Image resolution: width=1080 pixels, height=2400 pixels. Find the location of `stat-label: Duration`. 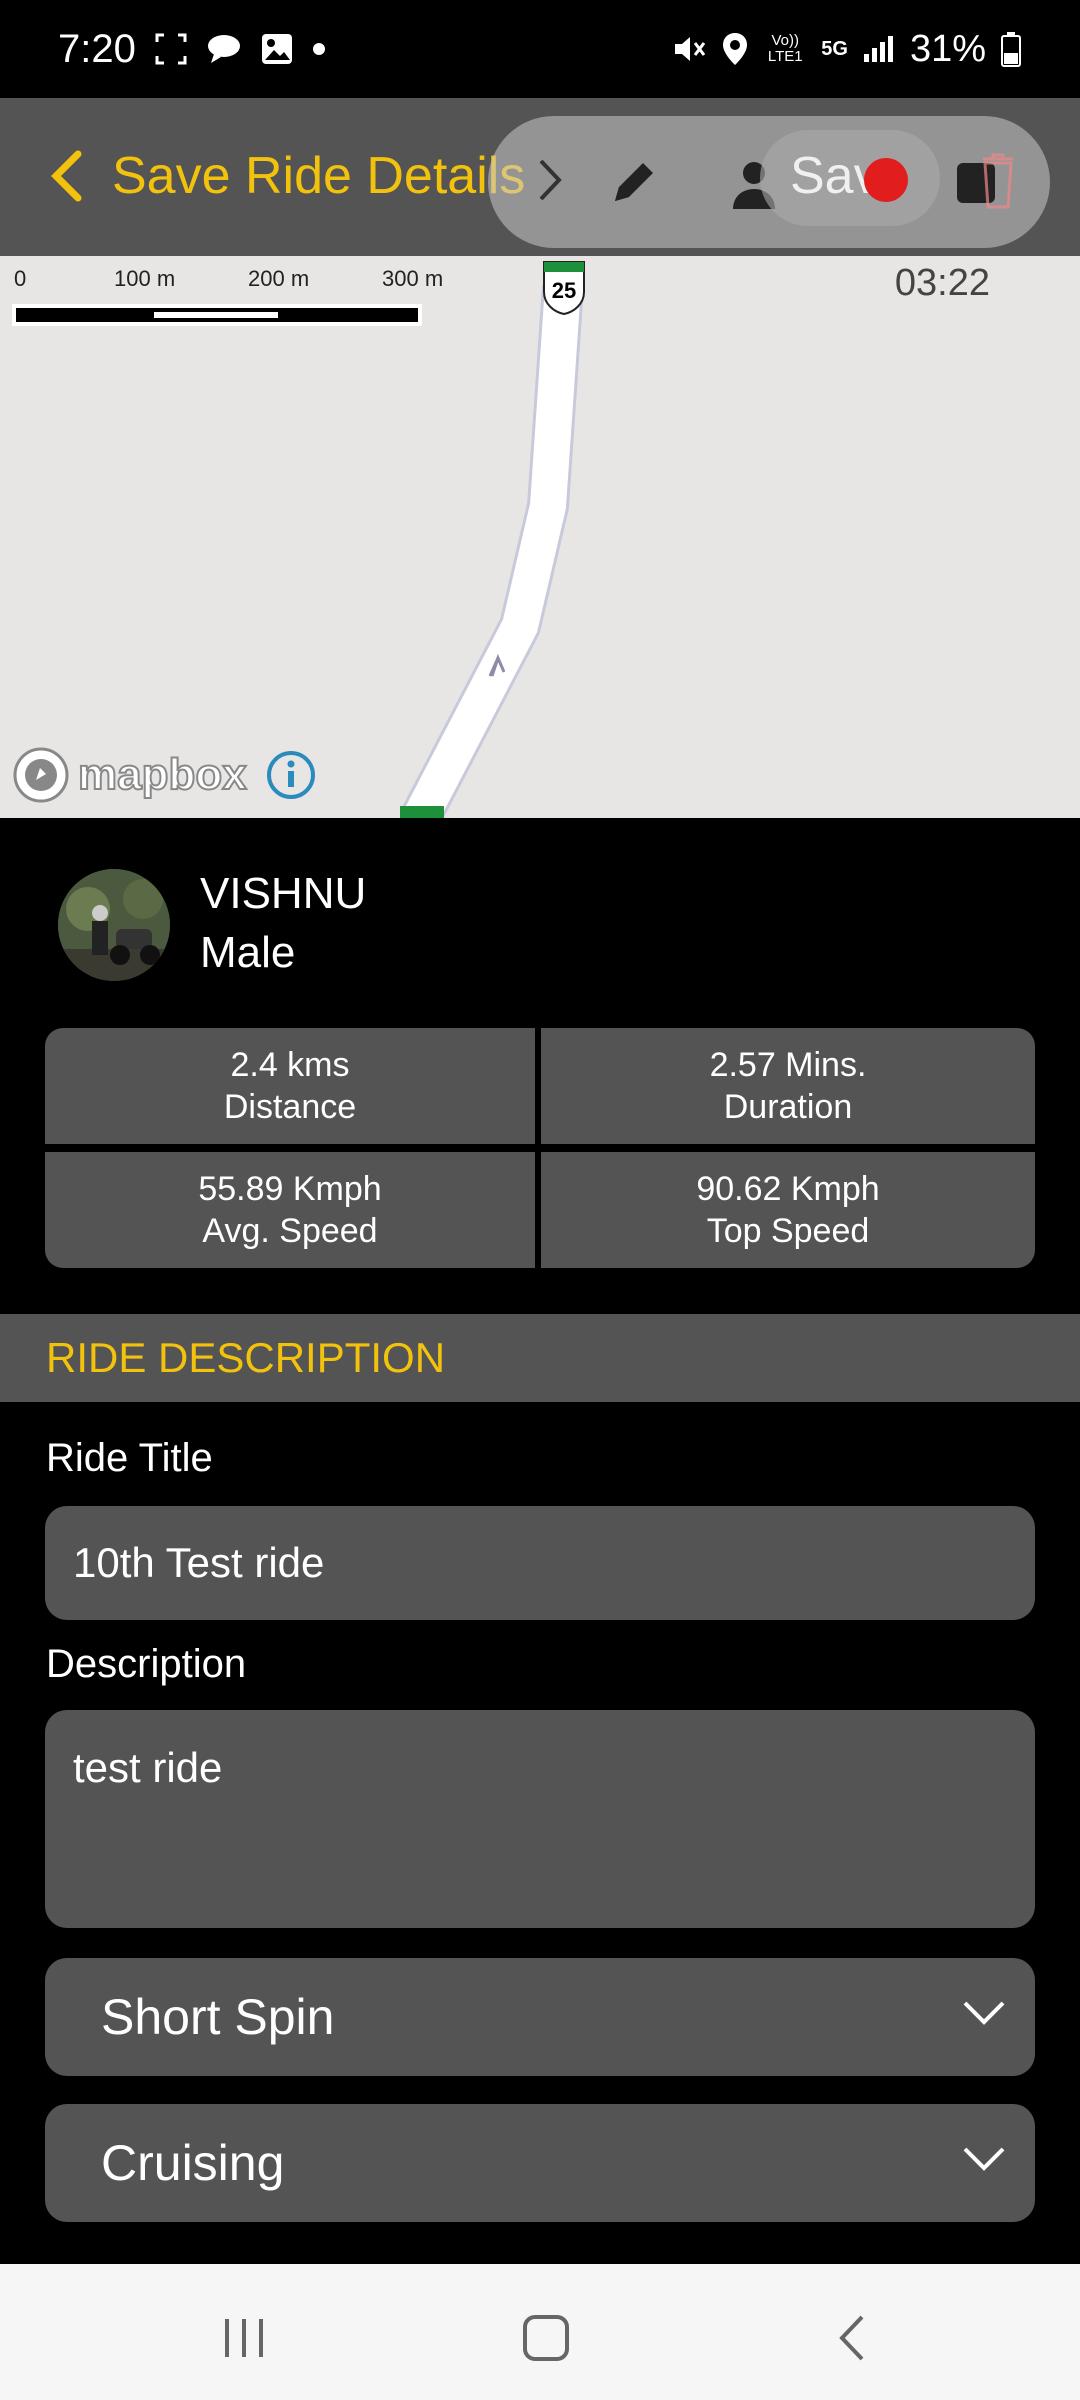

stat-label: Duration is located at coordinates (788, 1107).